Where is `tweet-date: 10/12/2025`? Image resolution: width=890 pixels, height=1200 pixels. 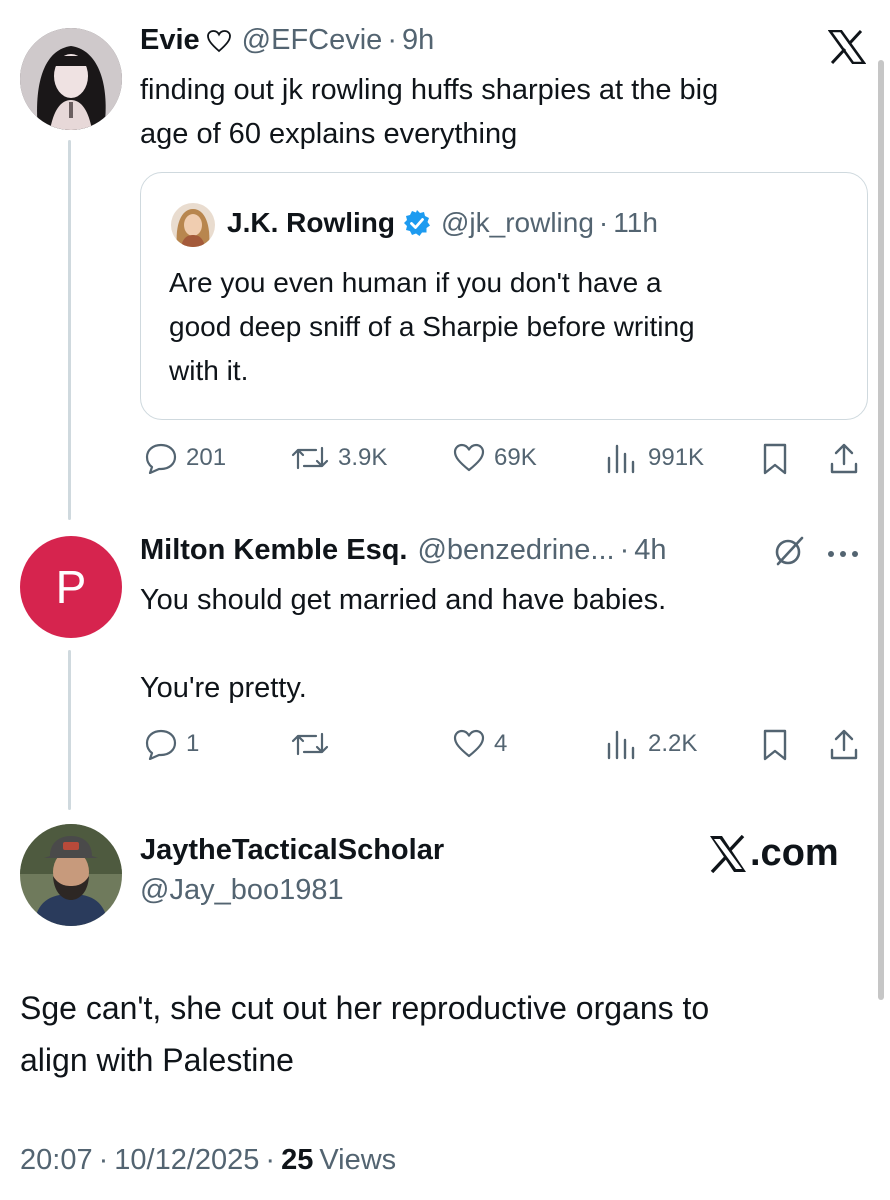
tweet-date: 10/12/2025 is located at coordinates (186, 1160).